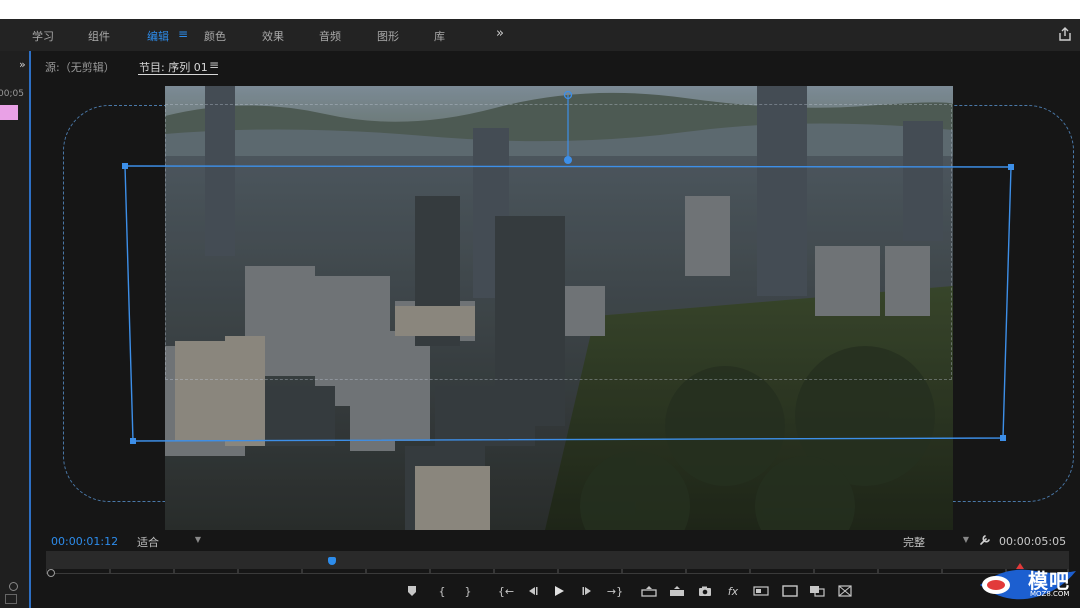 The image size is (1080, 608). I want to click on proxy-icon, so click(845, 591).